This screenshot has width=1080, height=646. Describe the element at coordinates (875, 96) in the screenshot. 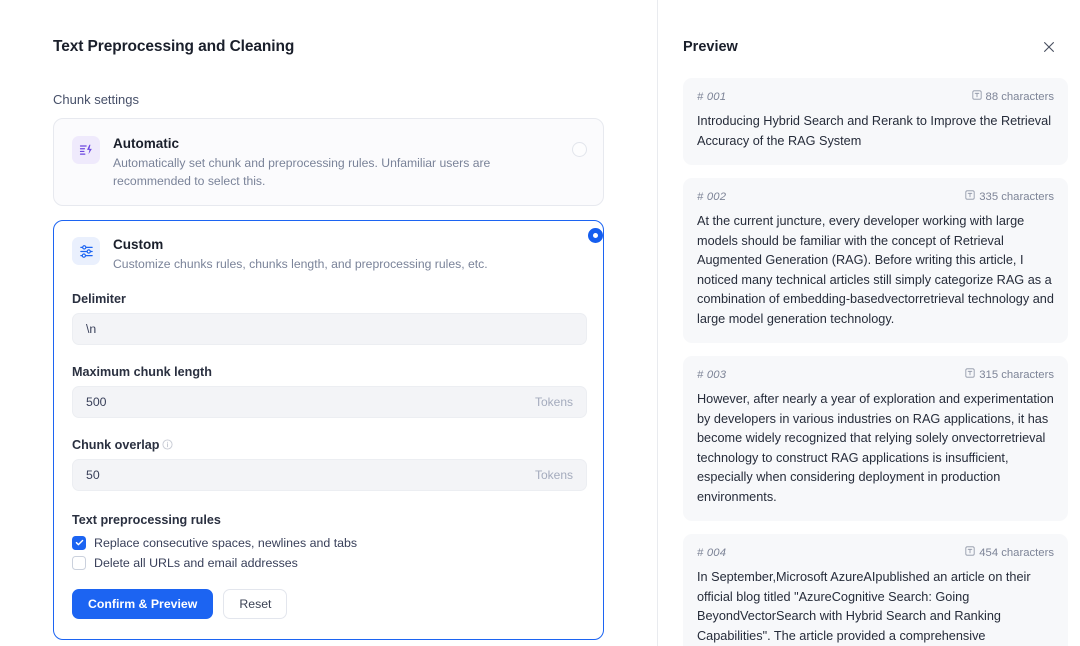

I see `chunk-meta: # 001 88 characters` at that location.